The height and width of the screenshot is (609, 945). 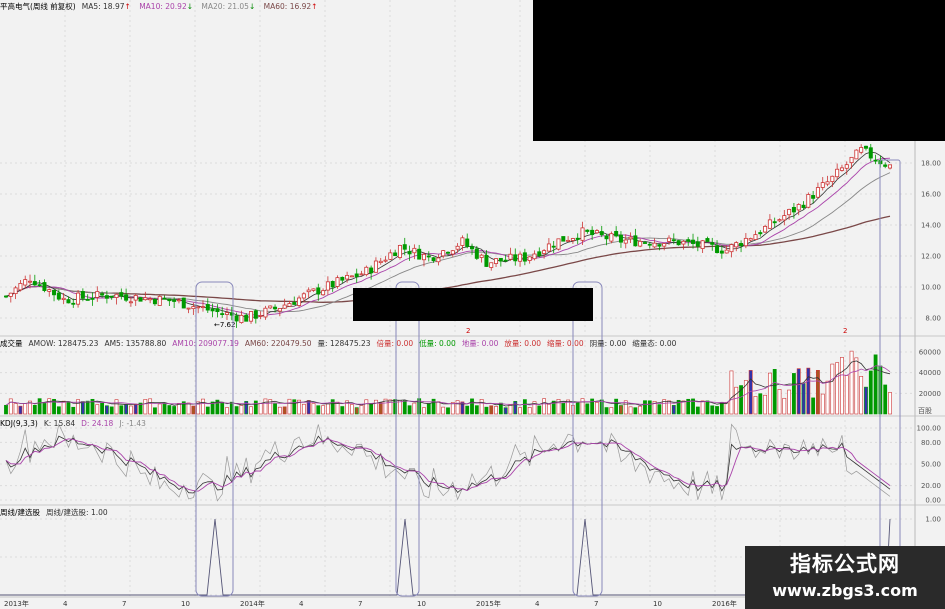 What do you see at coordinates (205, 343) in the screenshot?
I see `am10-label: AM10: 209077.19` at bounding box center [205, 343].